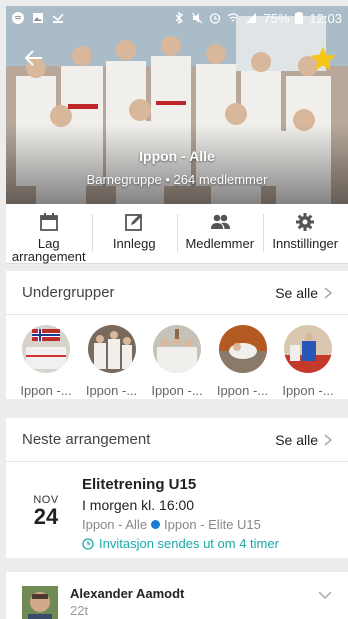 The image size is (348, 619). I want to click on event-invite-status: Invitasjon sendes ut om 4 timer, so click(180, 543).